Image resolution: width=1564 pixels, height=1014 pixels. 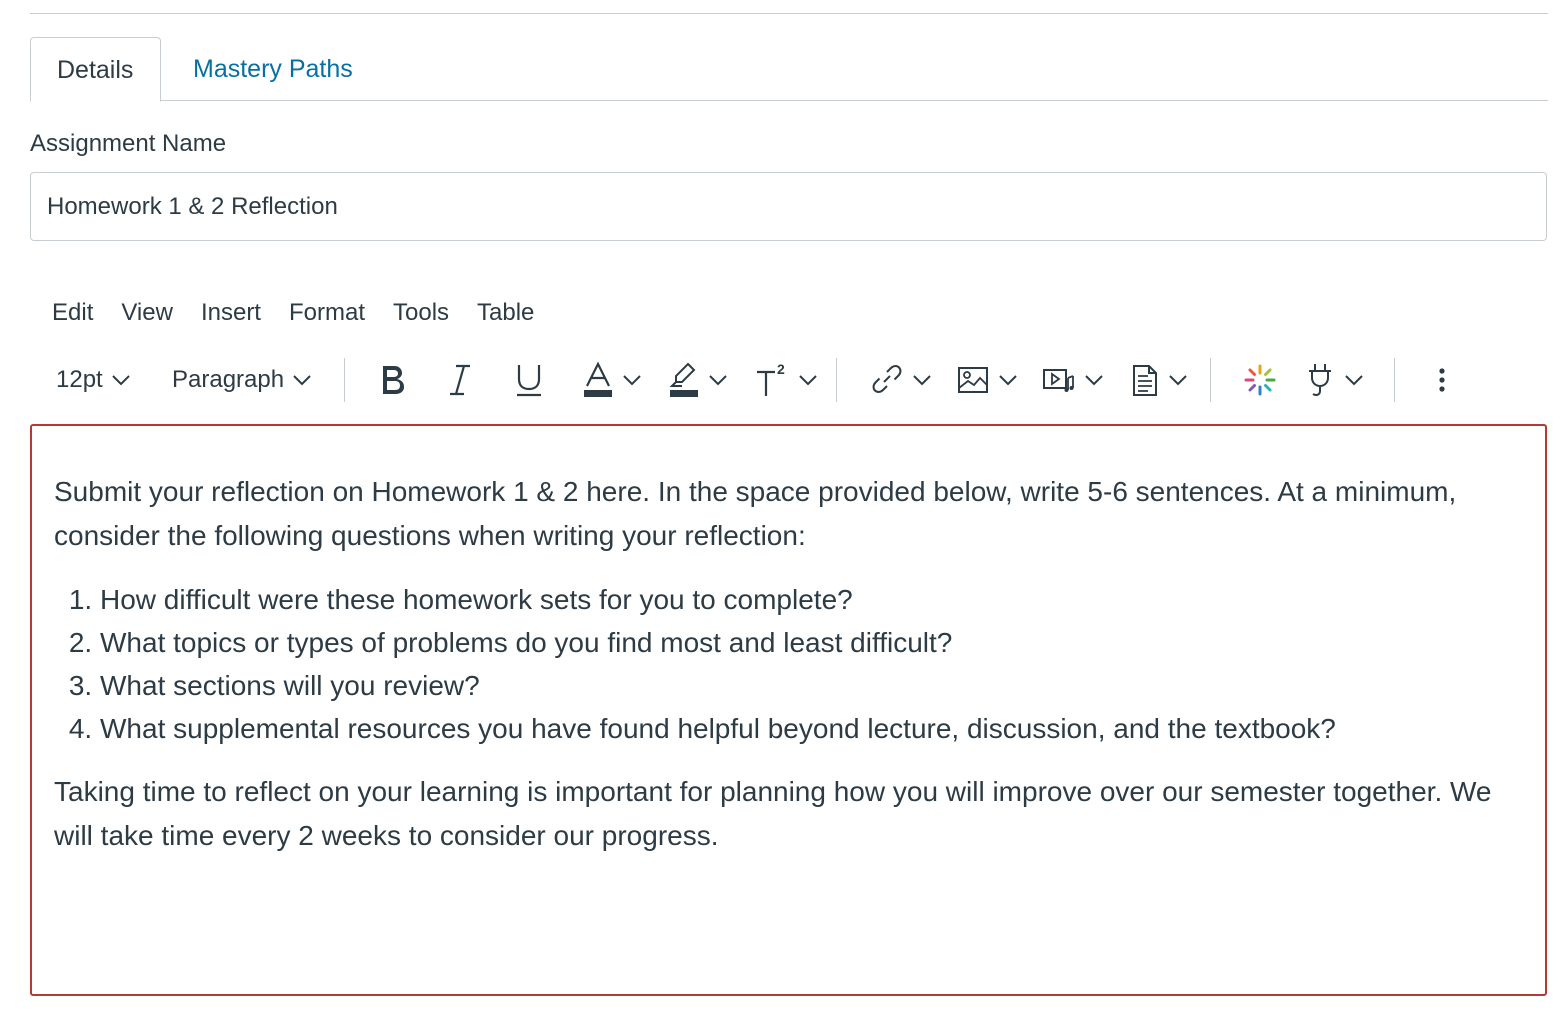 I want to click on font-size-value: 12pt, so click(x=79, y=379).